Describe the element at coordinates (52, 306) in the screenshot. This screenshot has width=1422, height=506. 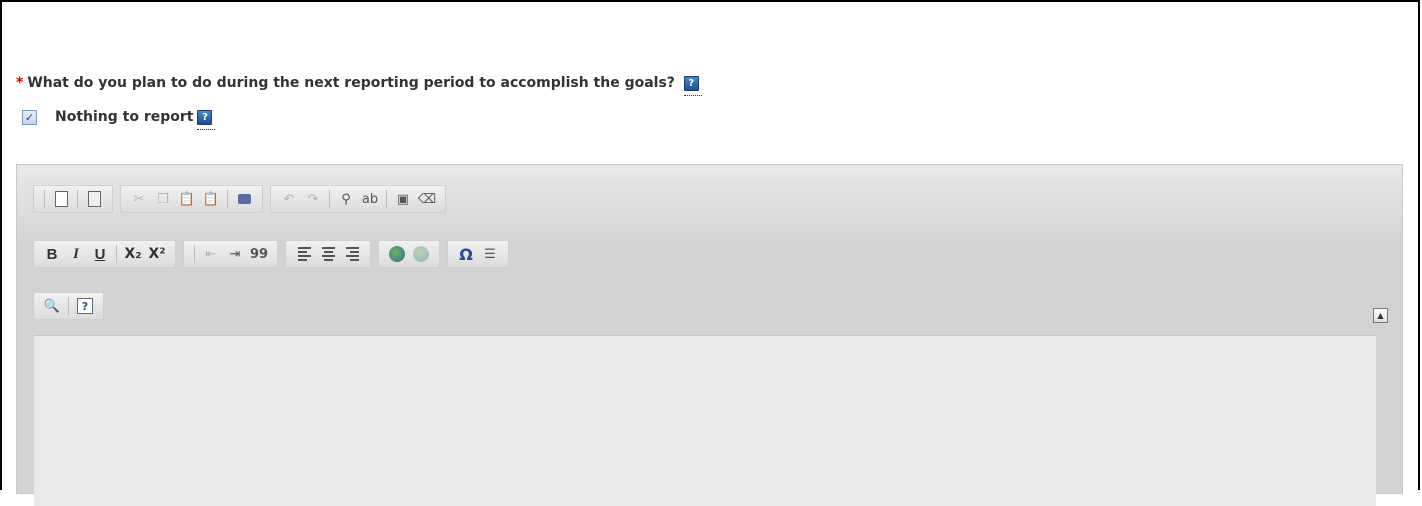
I see `find-replace-icon: 🔍` at that location.